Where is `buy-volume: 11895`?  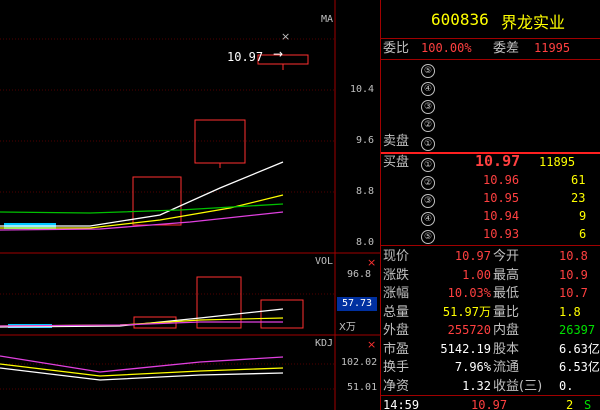 buy-volume: 11895 is located at coordinates (557, 162).